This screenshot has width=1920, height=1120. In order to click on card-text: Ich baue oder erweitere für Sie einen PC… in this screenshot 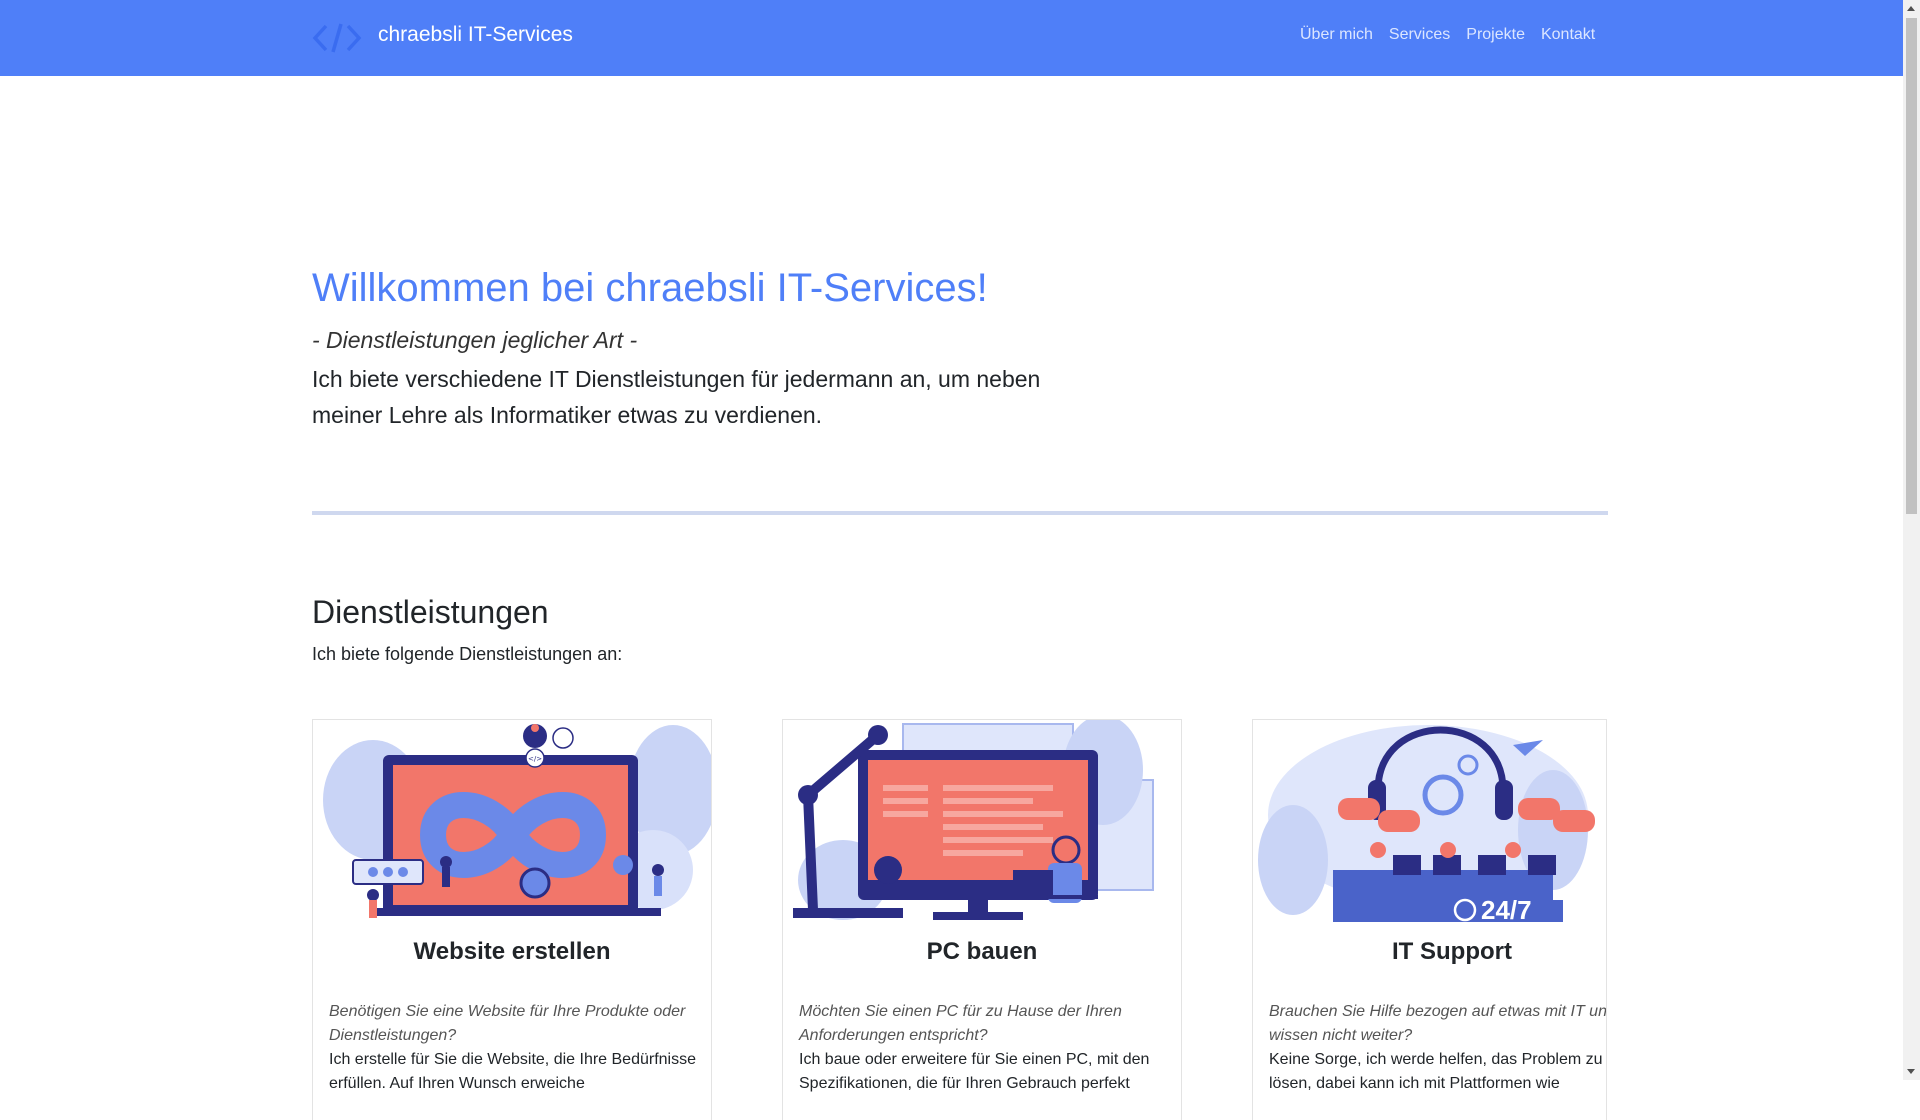, I will do `click(974, 1071)`.